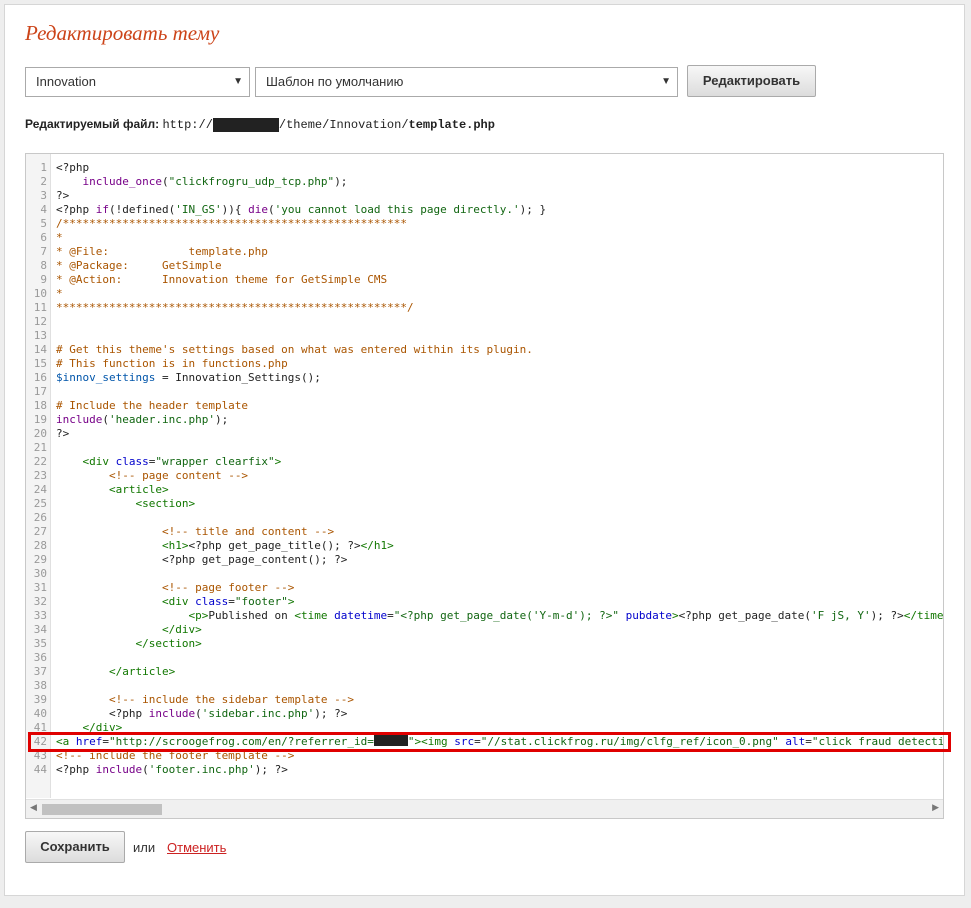  What do you see at coordinates (43, 181) in the screenshot?
I see `line-number: 2` at bounding box center [43, 181].